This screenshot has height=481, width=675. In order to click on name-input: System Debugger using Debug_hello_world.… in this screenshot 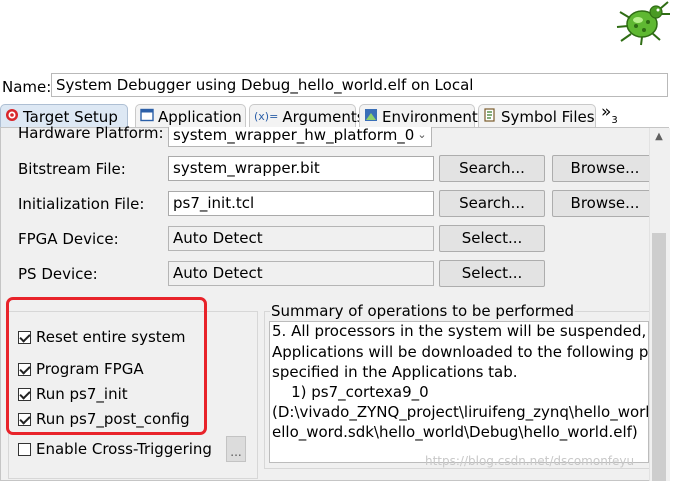, I will do `click(359, 85)`.